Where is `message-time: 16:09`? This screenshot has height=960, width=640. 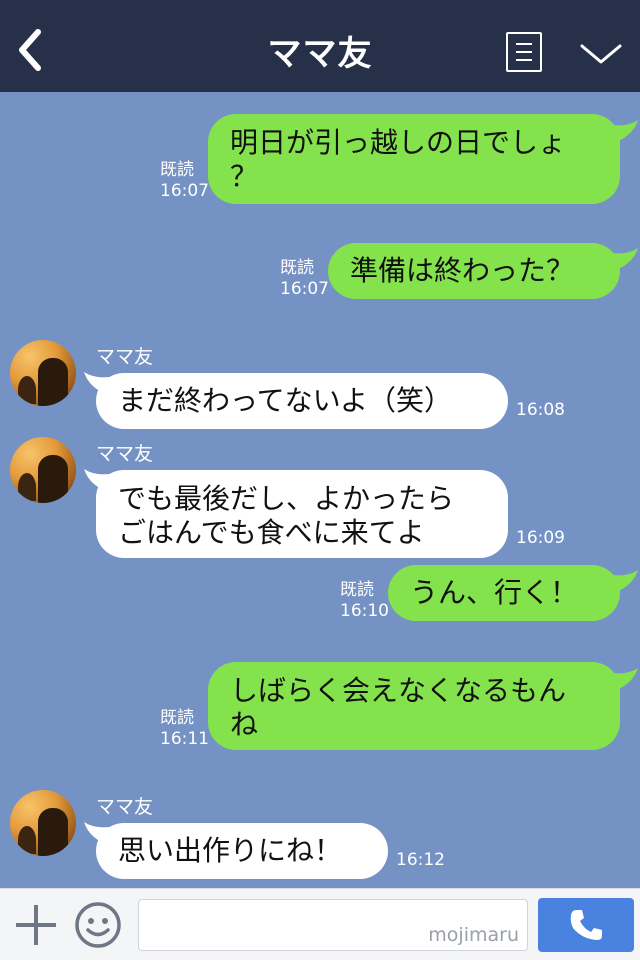
message-time: 16:09 is located at coordinates (540, 538).